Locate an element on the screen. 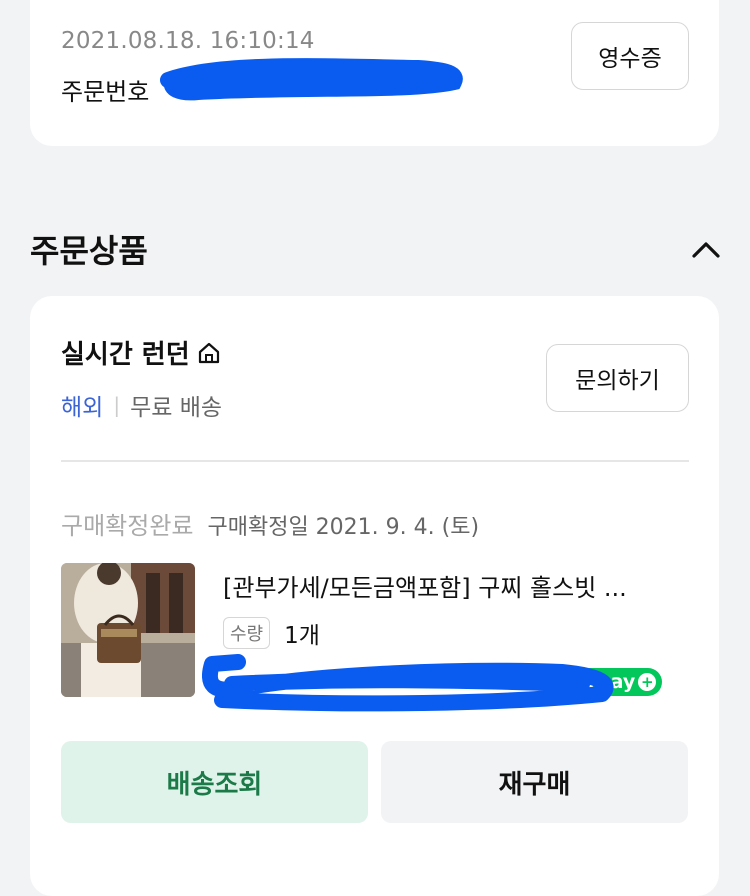 This screenshot has height=896, width=750. divider is located at coordinates (375, 461).